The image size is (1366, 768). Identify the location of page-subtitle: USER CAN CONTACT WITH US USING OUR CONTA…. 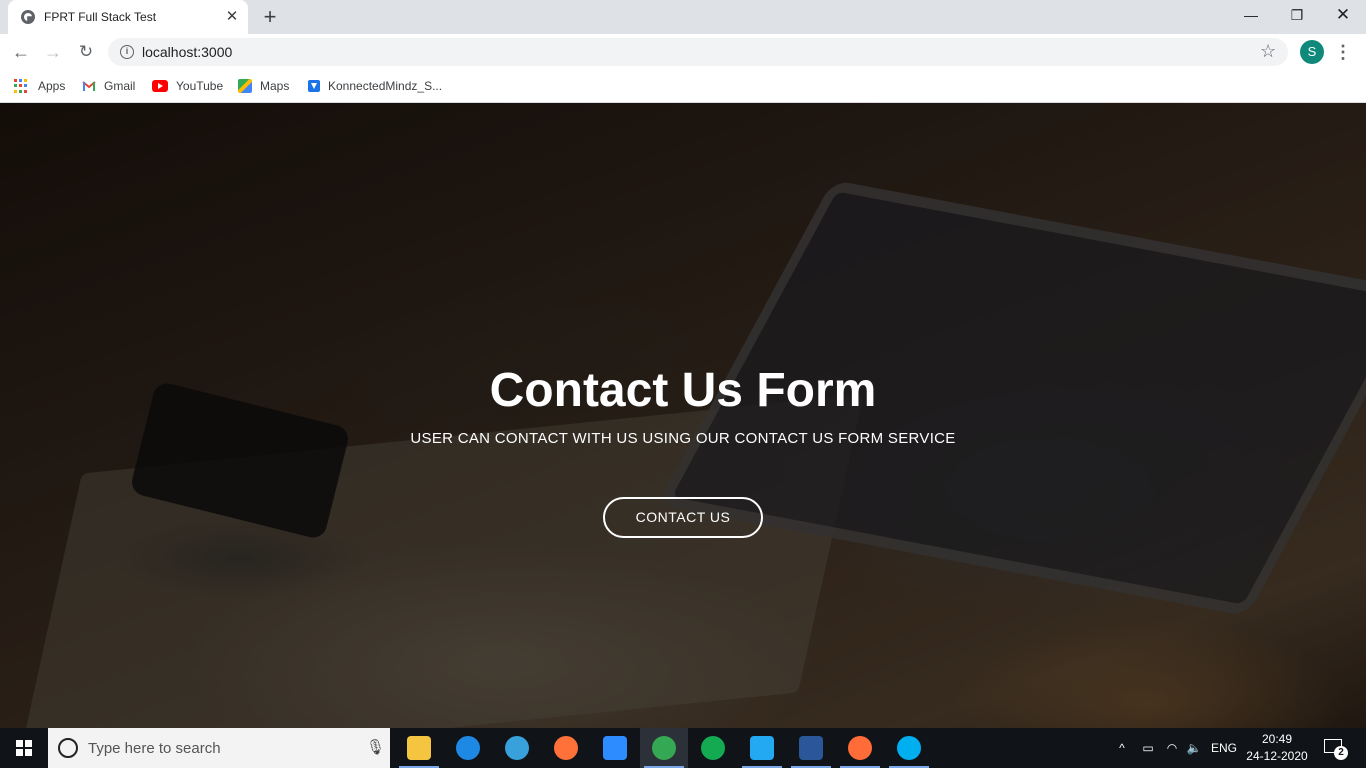
(683, 438).